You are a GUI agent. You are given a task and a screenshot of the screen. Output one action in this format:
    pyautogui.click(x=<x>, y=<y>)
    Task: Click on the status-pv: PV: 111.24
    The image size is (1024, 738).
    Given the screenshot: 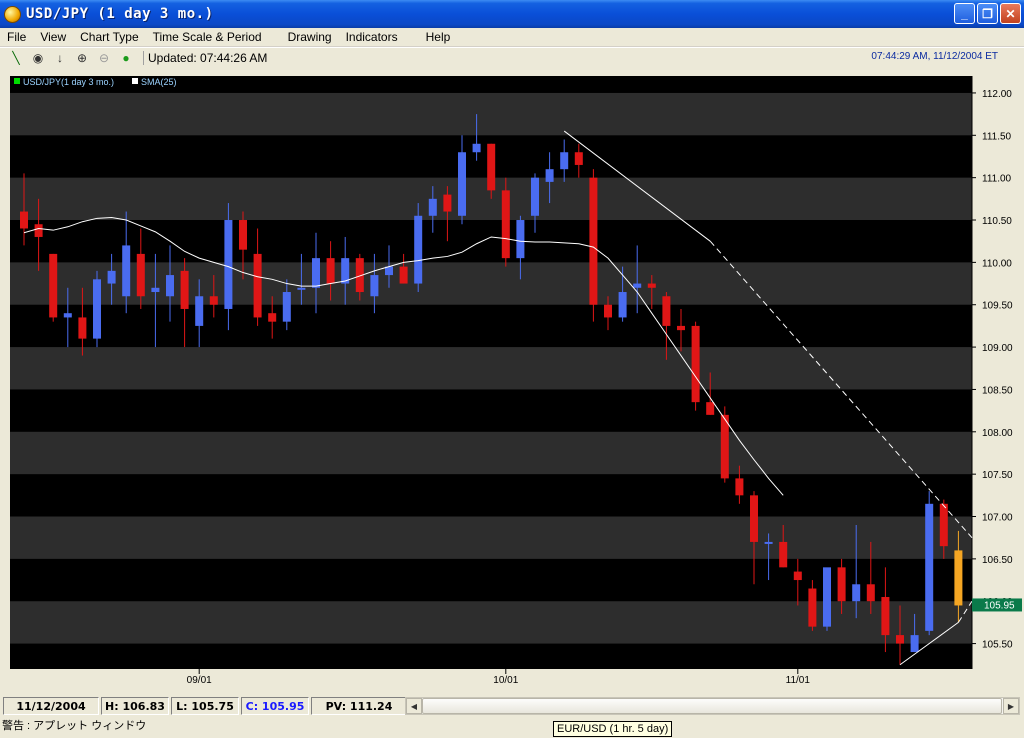 What is the action you would take?
    pyautogui.click(x=359, y=706)
    